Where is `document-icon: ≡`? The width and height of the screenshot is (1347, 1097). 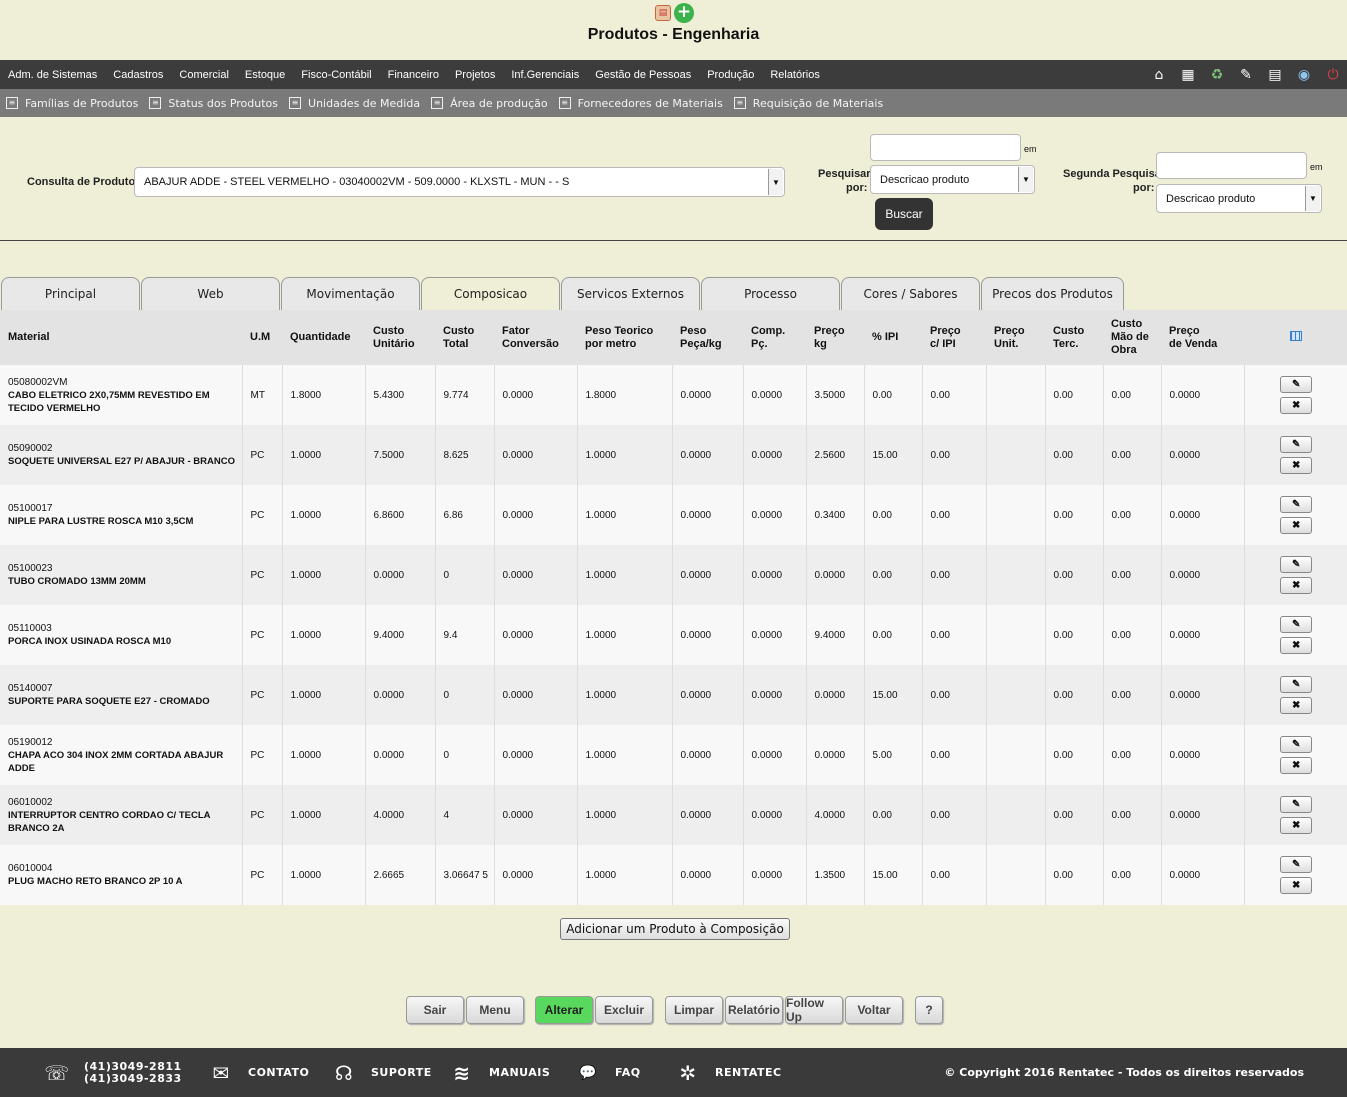
document-icon: ≡ is located at coordinates (739, 103).